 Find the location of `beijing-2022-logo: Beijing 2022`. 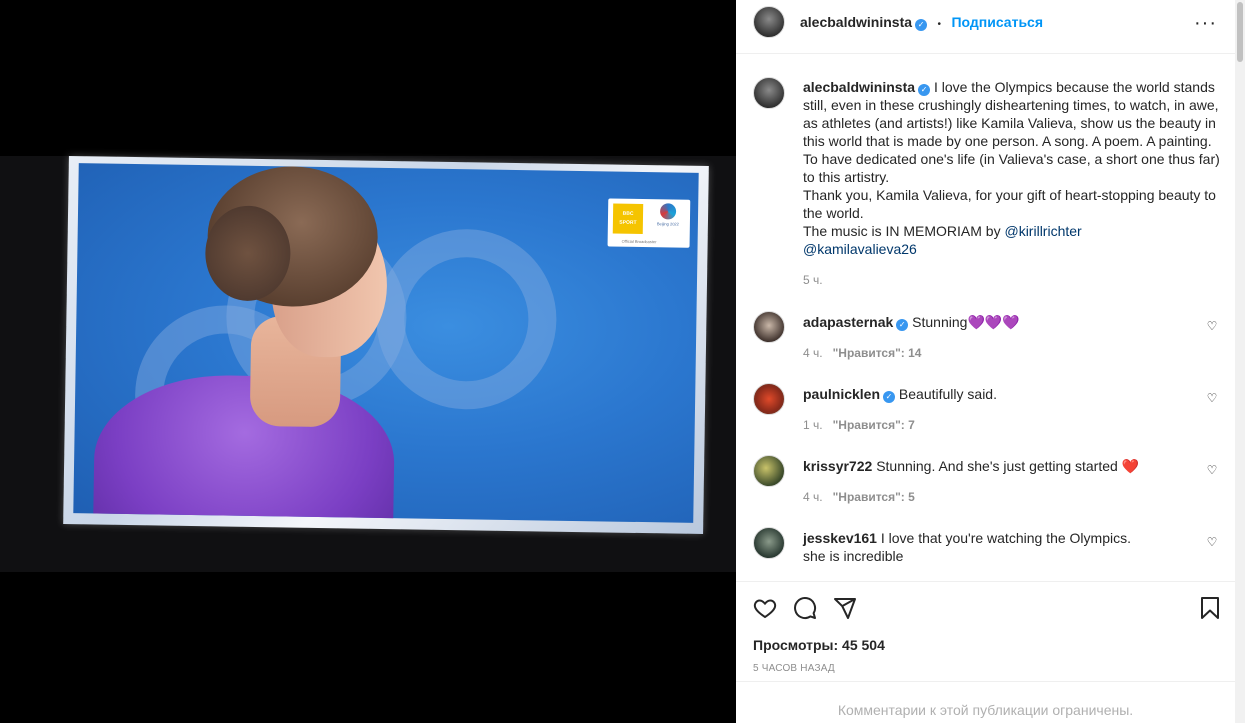

beijing-2022-logo: Beijing 2022 is located at coordinates (668, 219).